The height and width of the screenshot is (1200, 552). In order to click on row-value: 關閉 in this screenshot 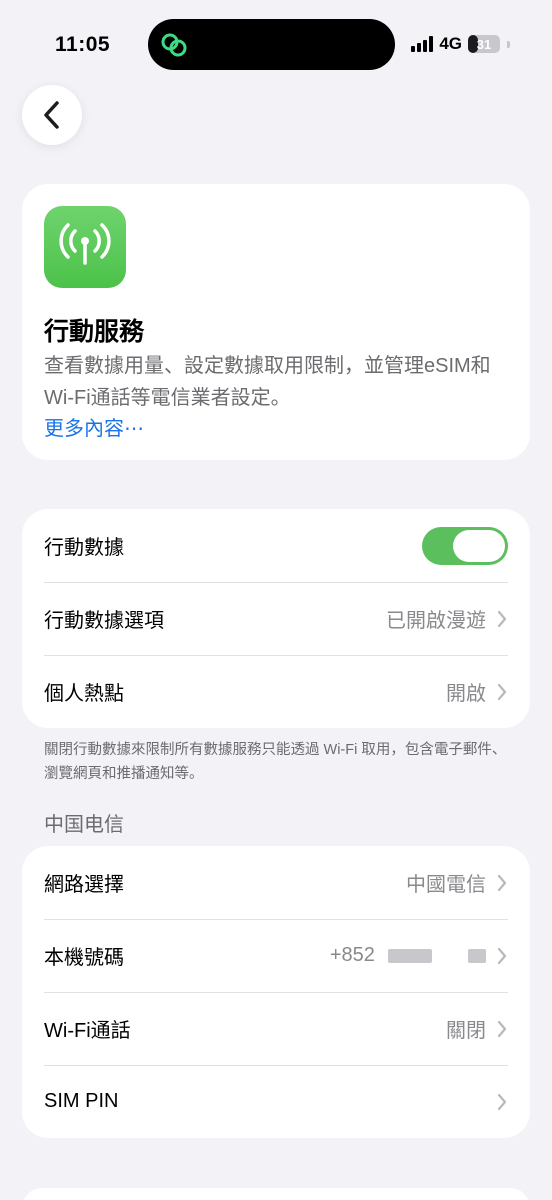, I will do `click(466, 1031)`.